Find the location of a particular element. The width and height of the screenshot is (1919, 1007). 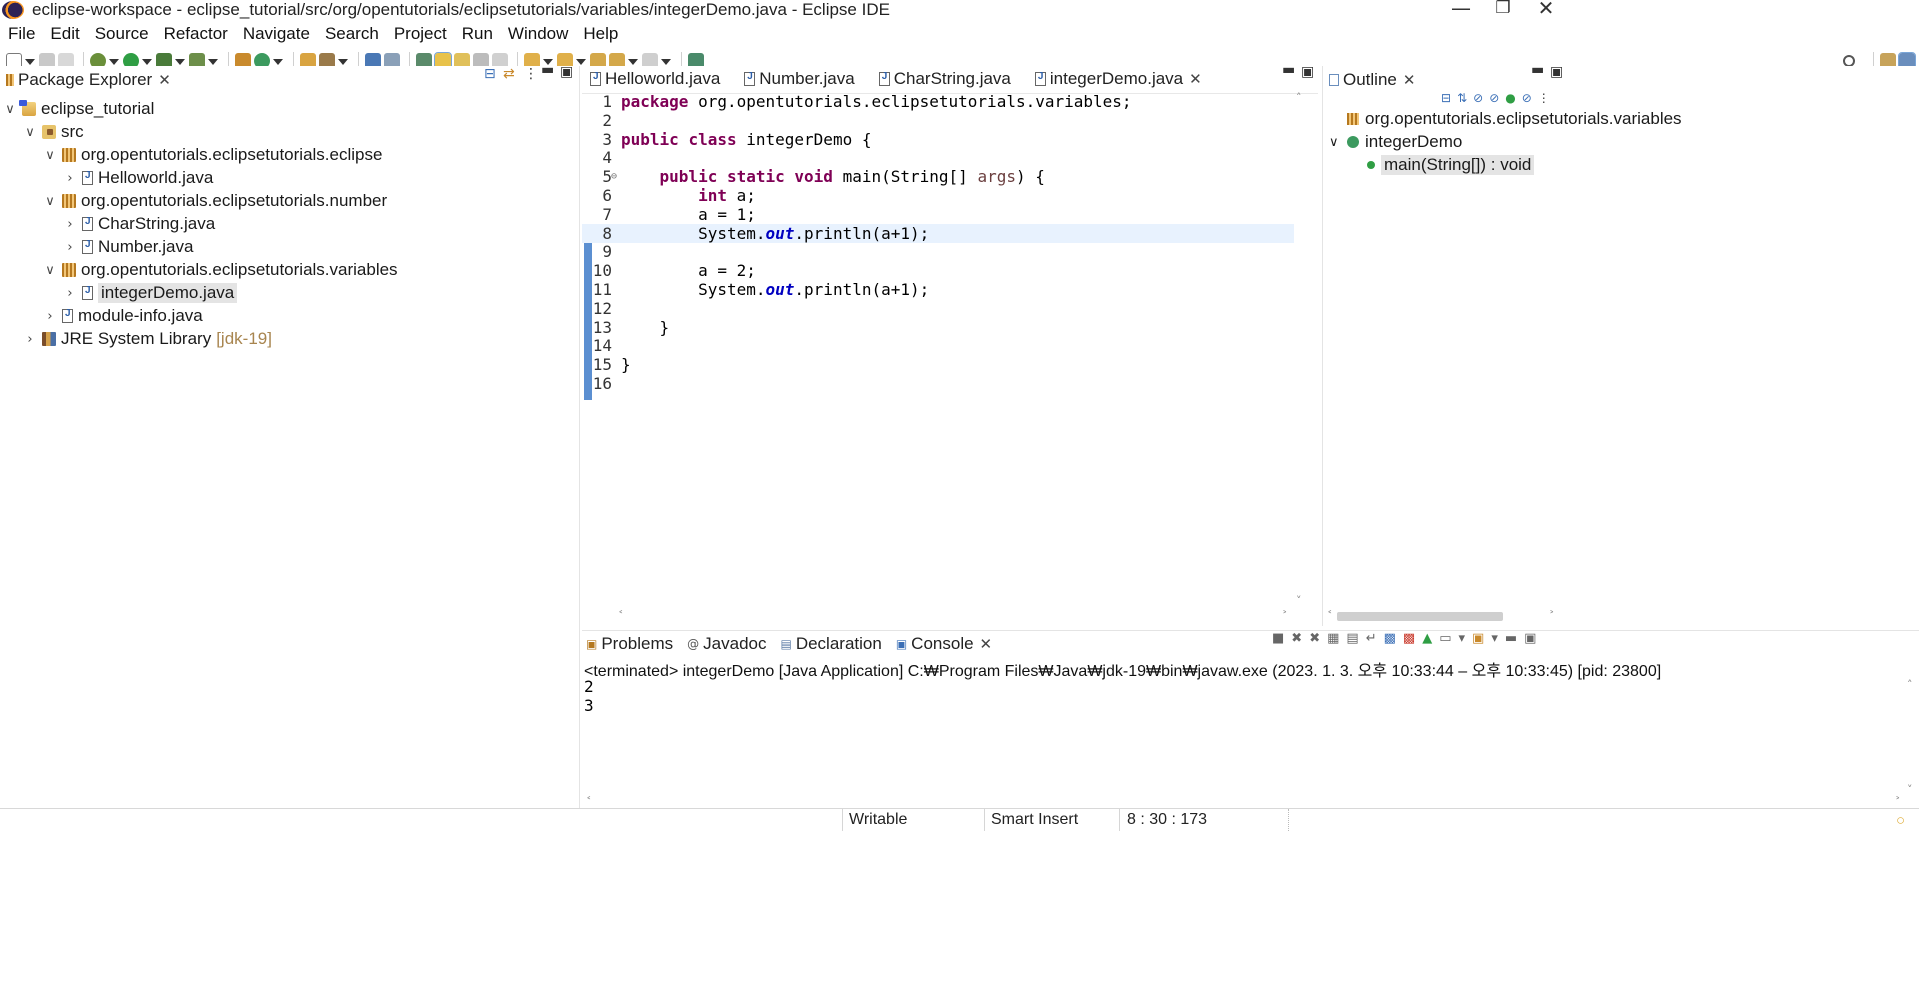

tab-declaration: ▤ Declaration is located at coordinates (833, 644).